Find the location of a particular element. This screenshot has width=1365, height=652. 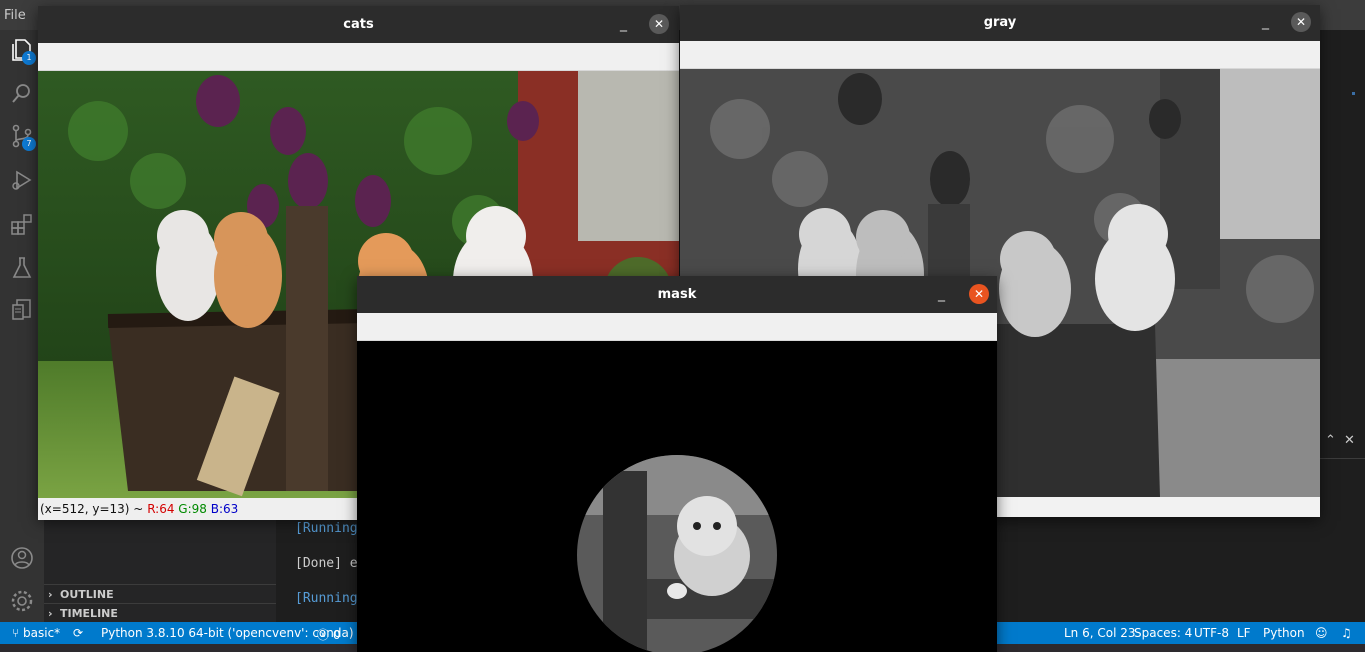

encoding: UTF-8 is located at coordinates (1211, 633).